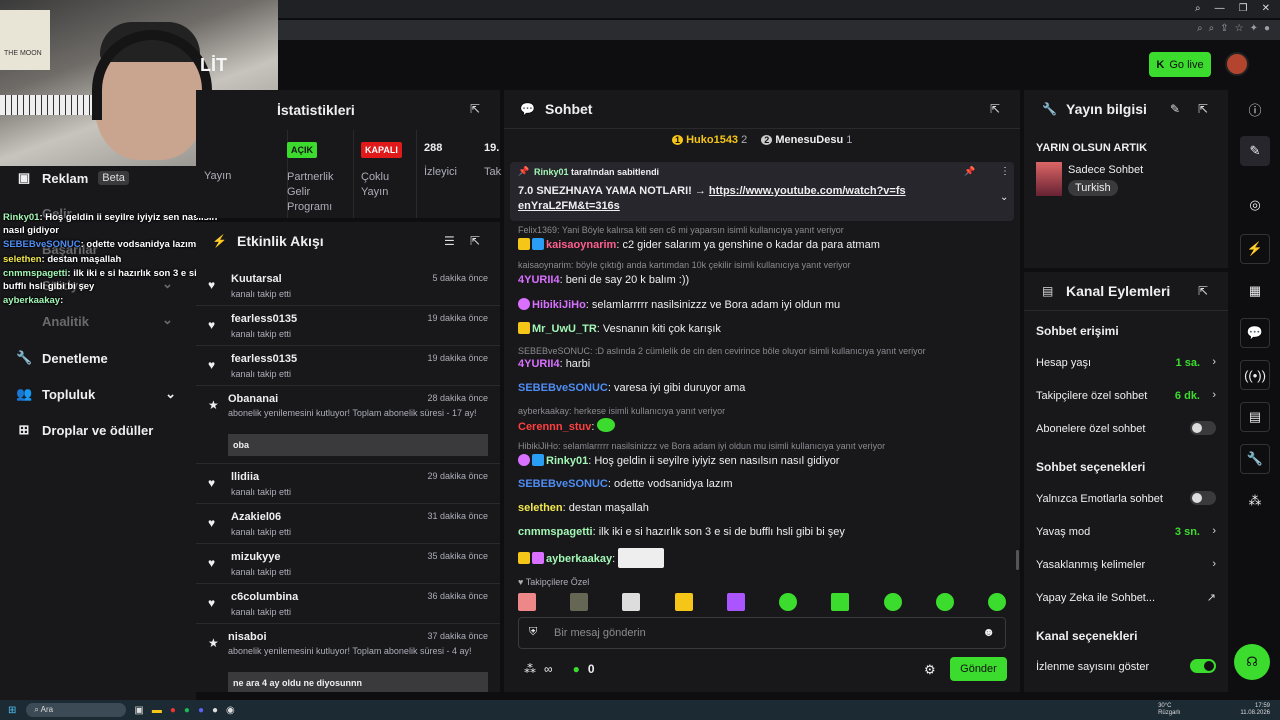 The image size is (1280, 720). What do you see at coordinates (779, 30) in the screenshot?
I see `address-bar` at bounding box center [779, 30].